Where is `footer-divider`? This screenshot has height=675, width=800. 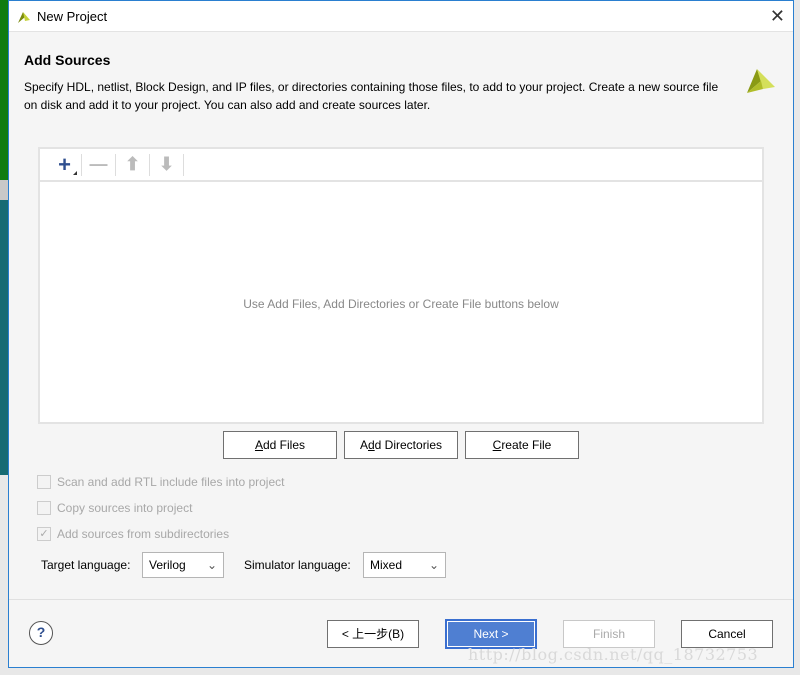
footer-divider is located at coordinates (401, 599).